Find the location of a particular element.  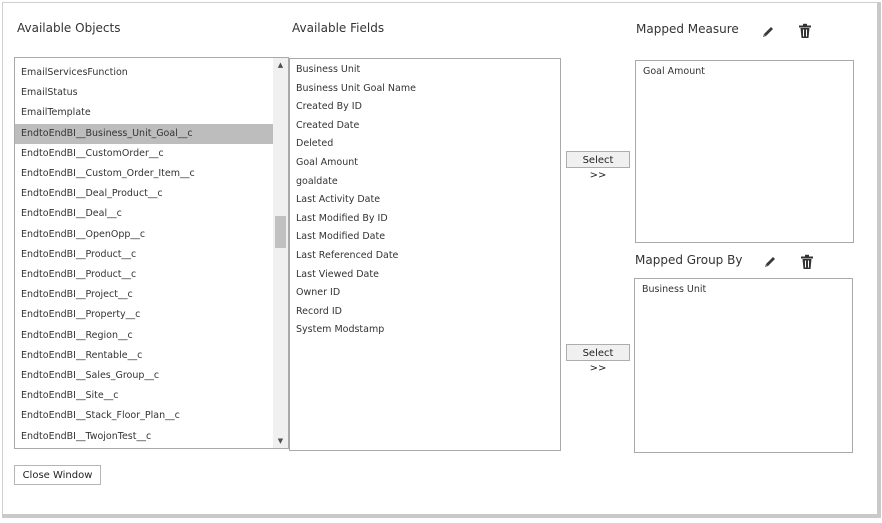

object-list-item: EndtoEndBI__Project__c is located at coordinates (77, 295).